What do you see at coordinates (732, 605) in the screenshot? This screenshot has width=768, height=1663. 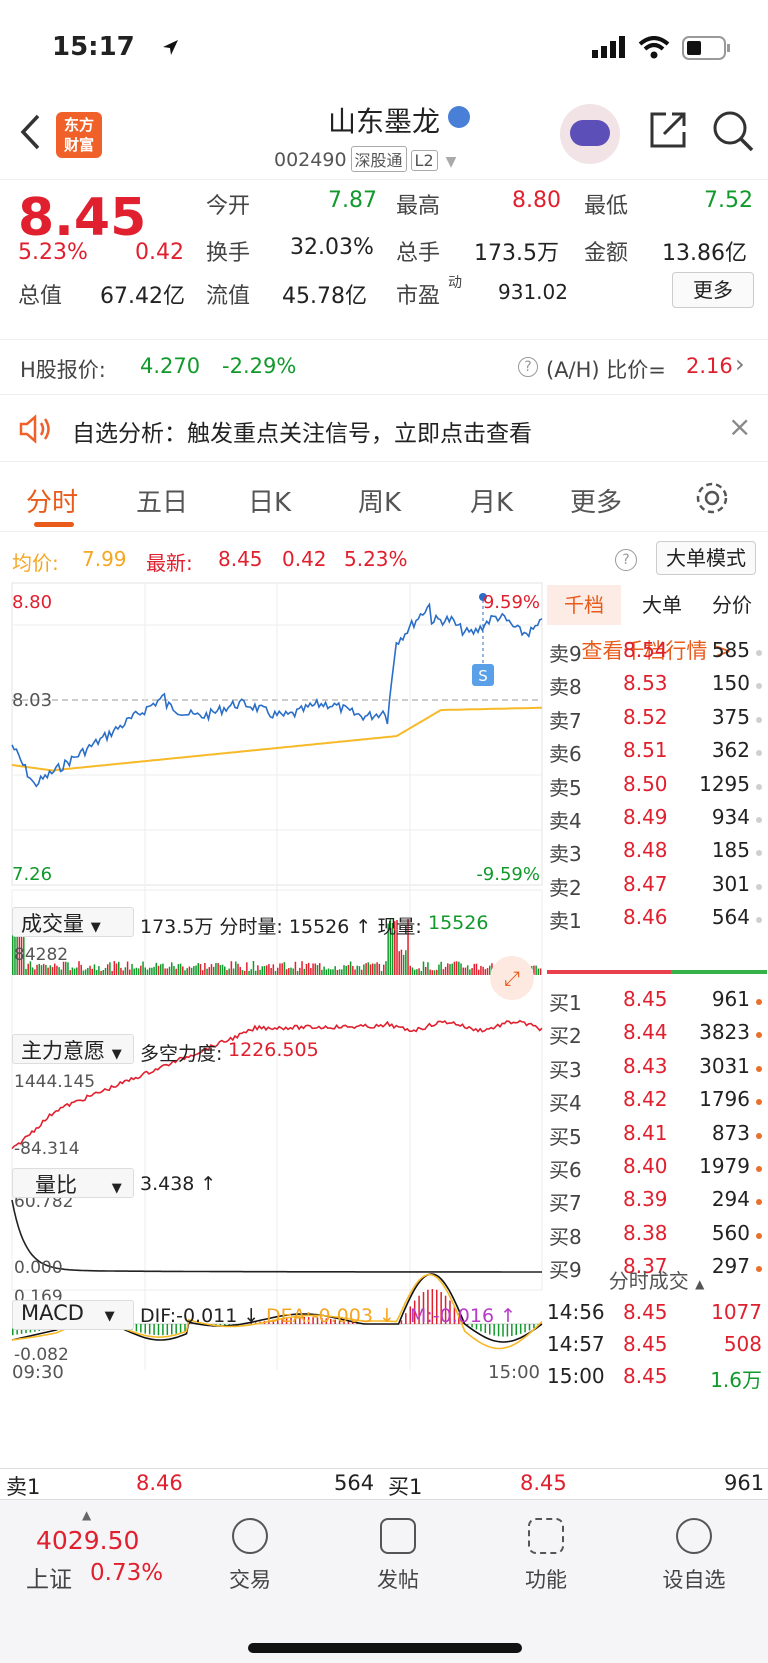 I see `tab-price-dist: 分价` at bounding box center [732, 605].